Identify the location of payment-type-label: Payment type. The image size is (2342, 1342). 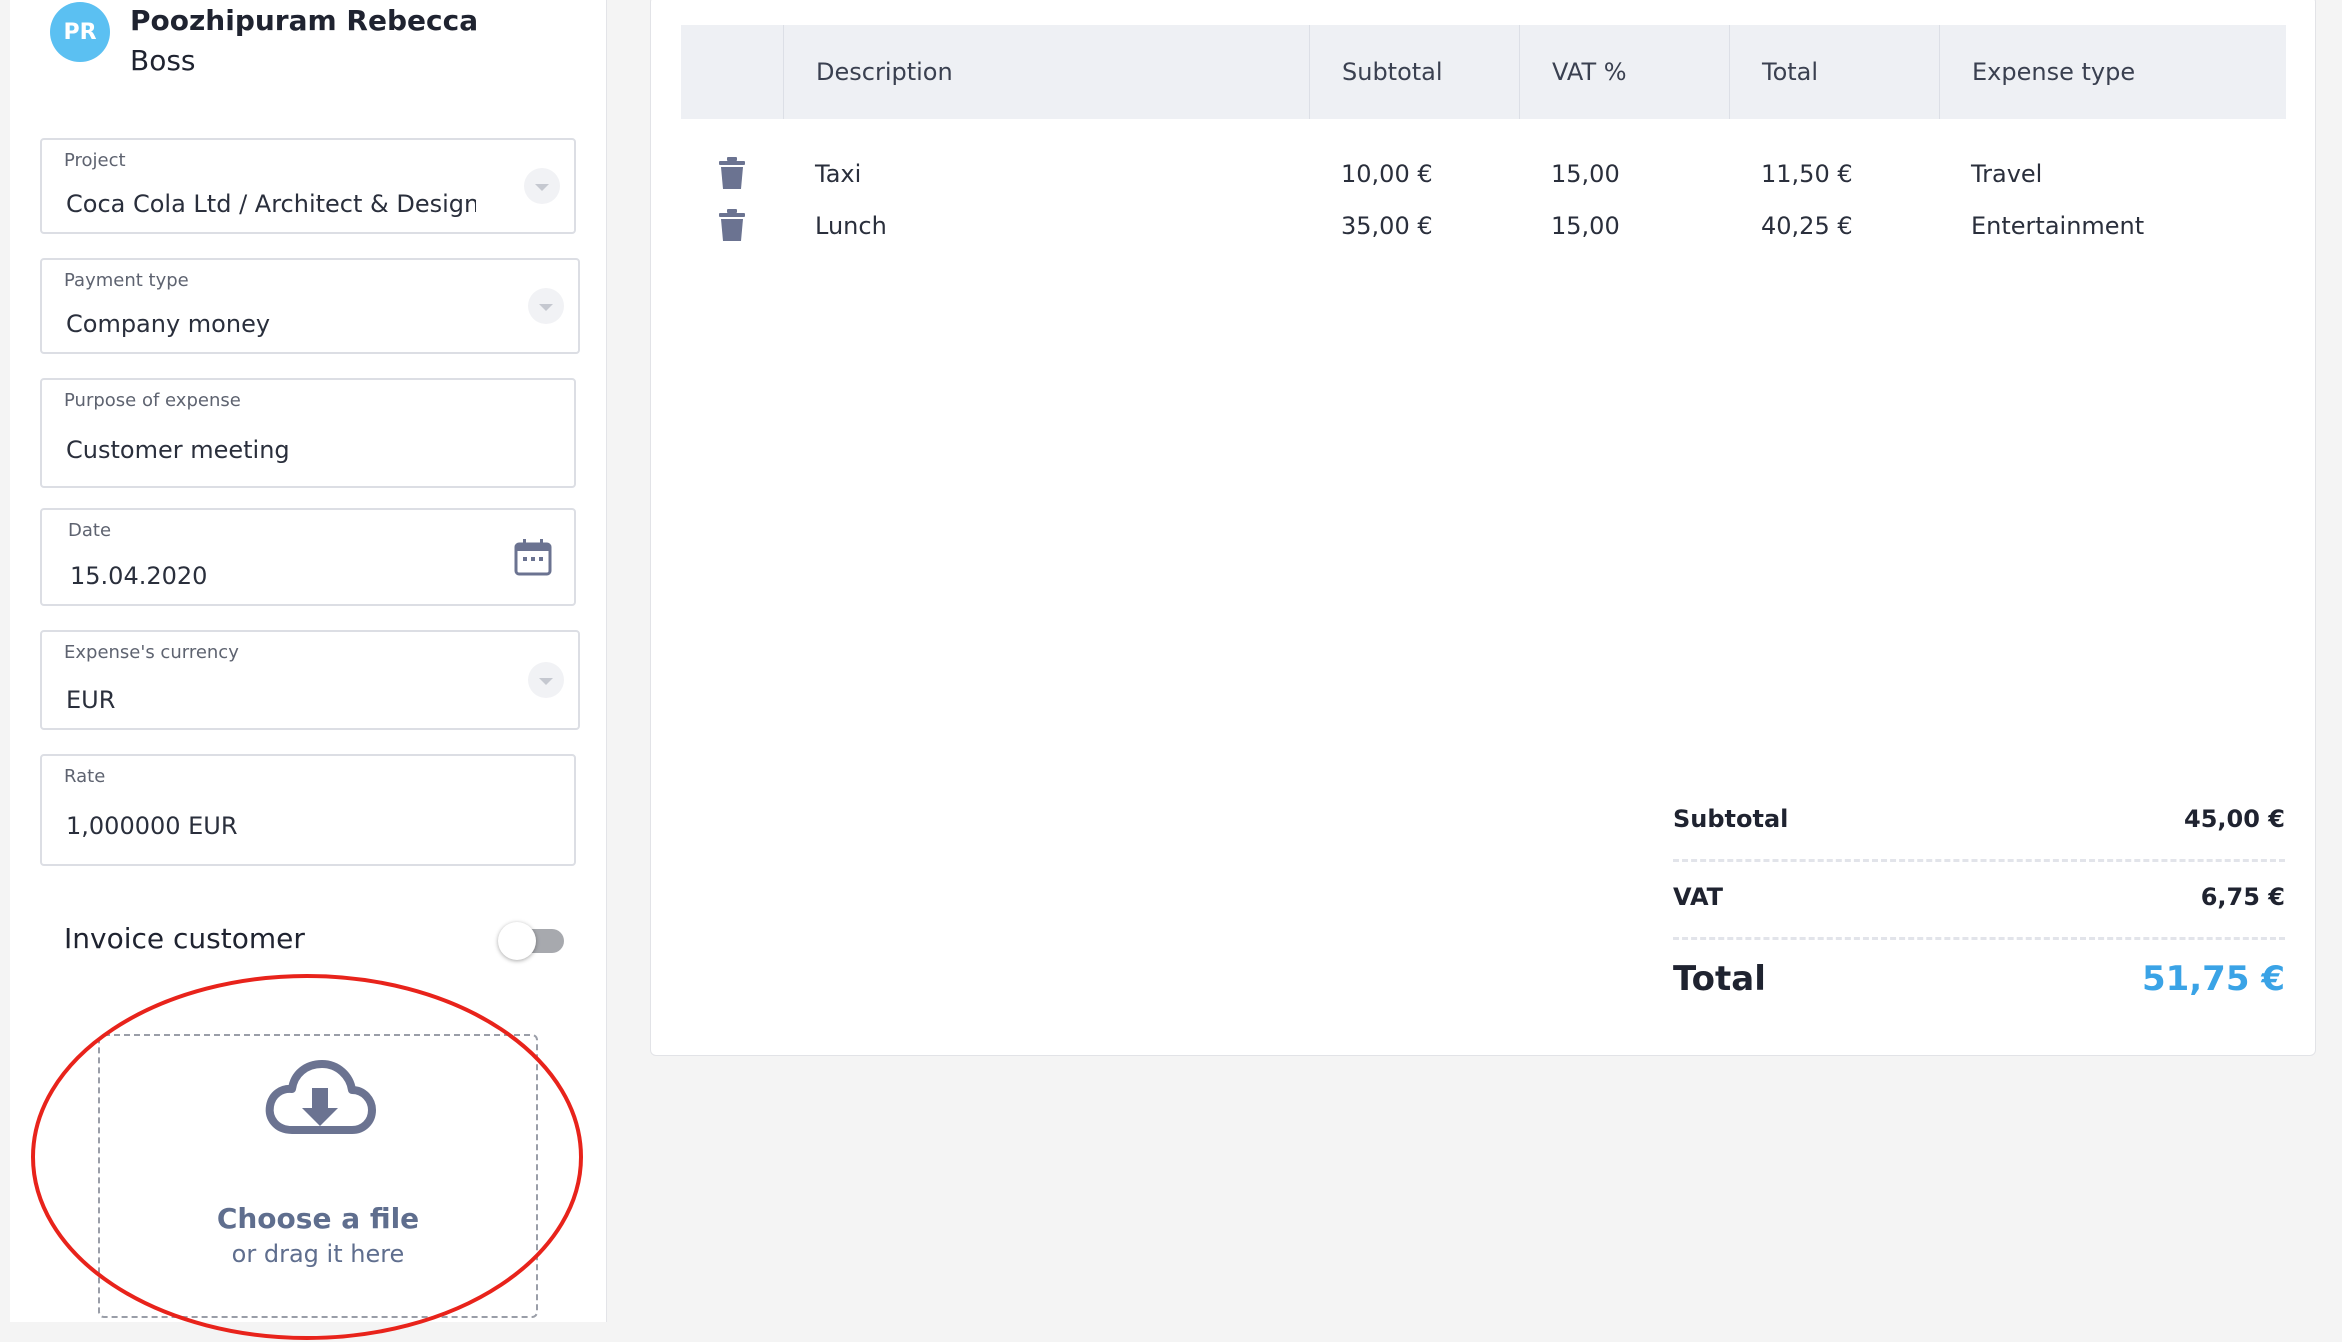
(126, 280).